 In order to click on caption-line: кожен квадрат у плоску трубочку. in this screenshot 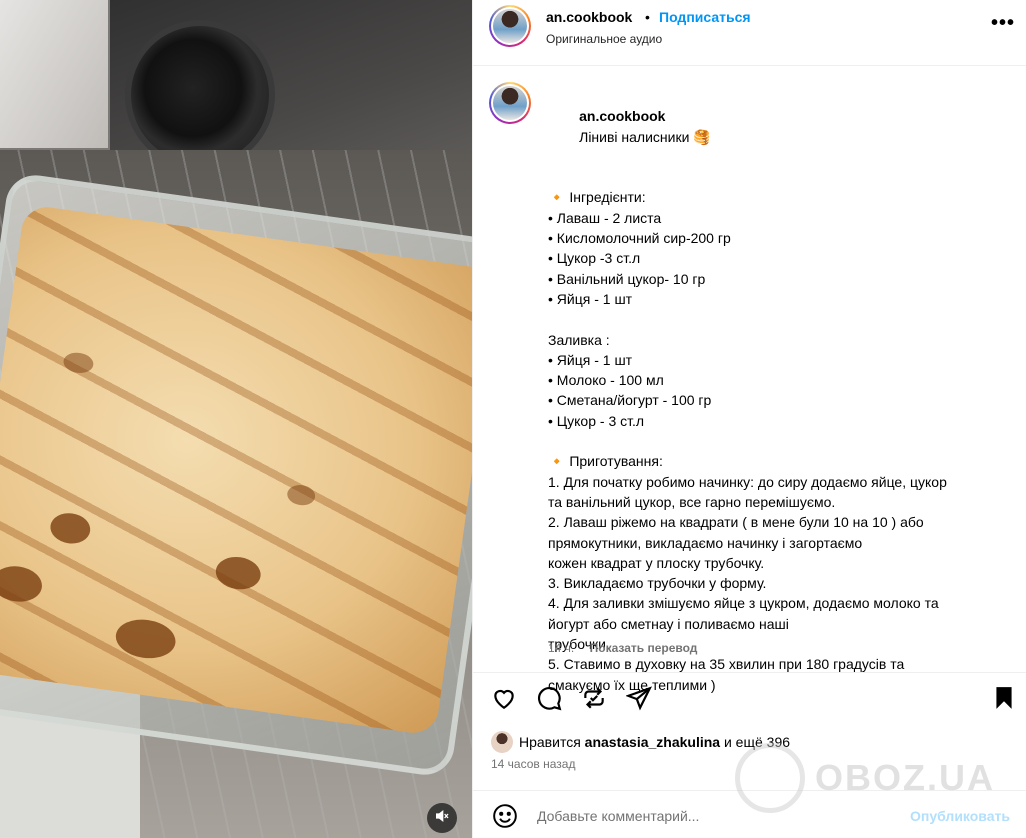, I will do `click(656, 562)`.